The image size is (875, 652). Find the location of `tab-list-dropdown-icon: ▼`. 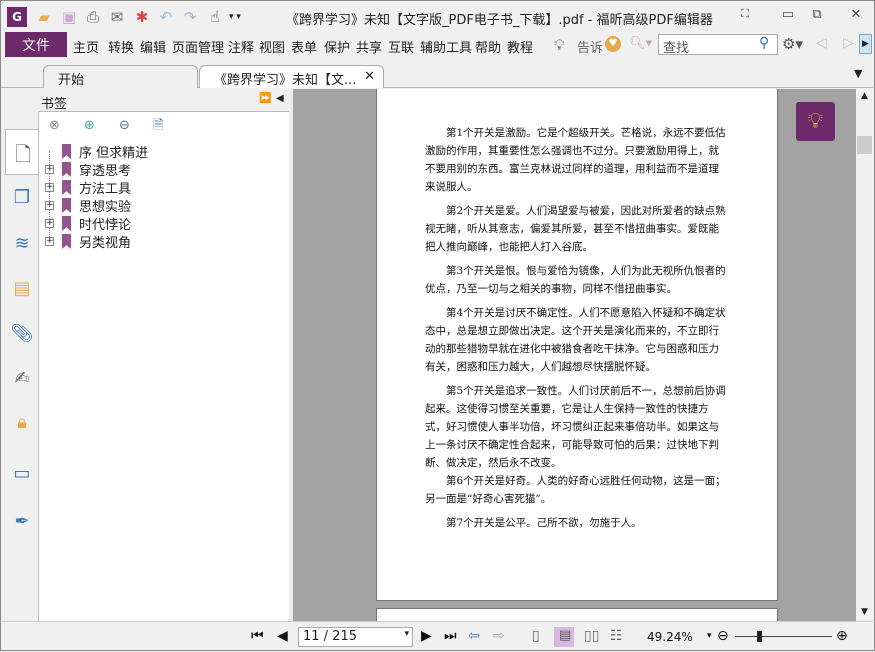

tab-list-dropdown-icon: ▼ is located at coordinates (858, 73).